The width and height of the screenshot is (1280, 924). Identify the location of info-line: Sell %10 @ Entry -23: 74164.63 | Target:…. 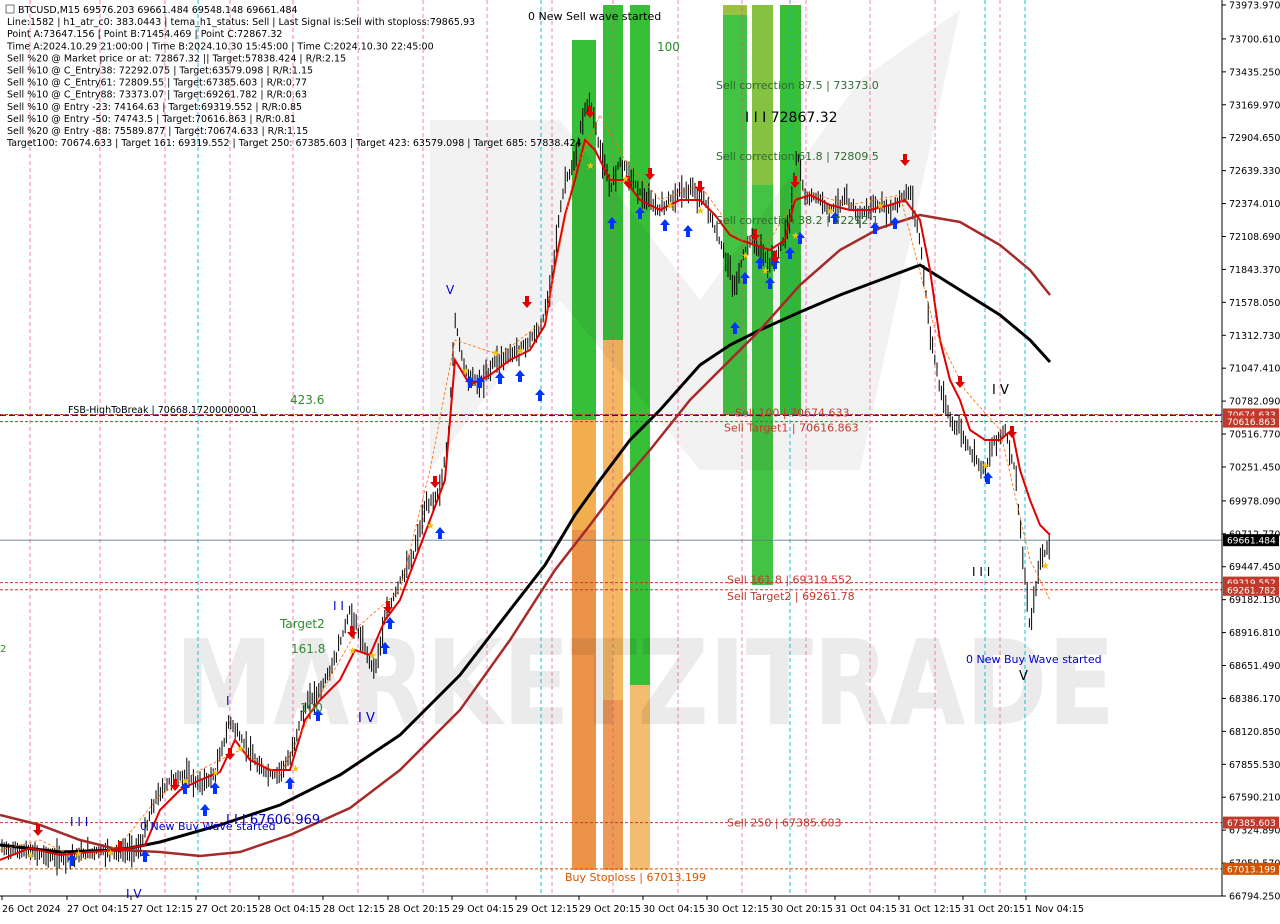
(154, 107).